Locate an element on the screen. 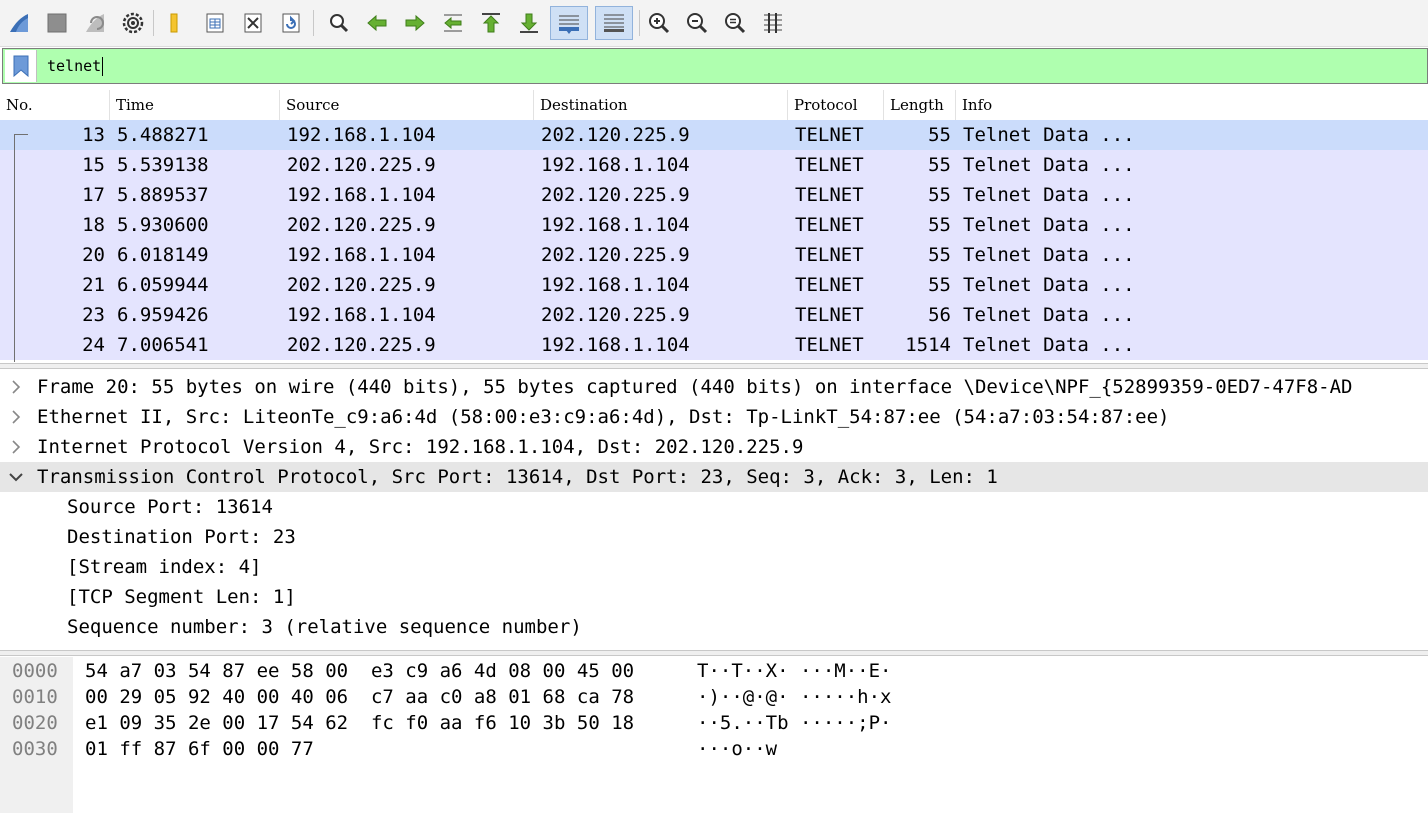 The image size is (1428, 813). hex-bytes: 01 ff 87 6f 00 00 77 is located at coordinates (199, 749).